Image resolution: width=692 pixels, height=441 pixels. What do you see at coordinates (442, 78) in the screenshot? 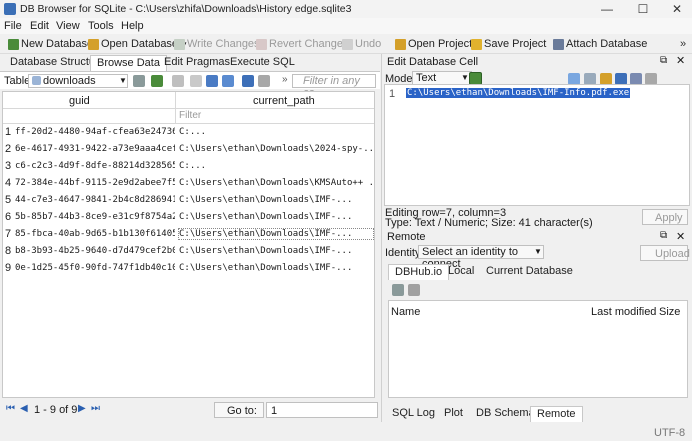
I see `mode-select: Text ▼` at bounding box center [442, 78].